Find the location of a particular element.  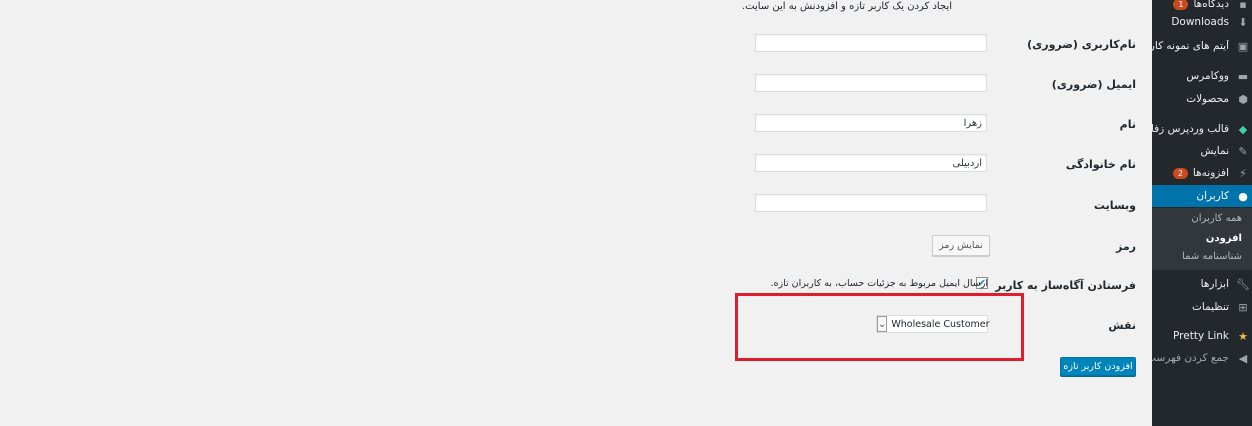

submenu-all-users: همه کاربران is located at coordinates (1216, 218).